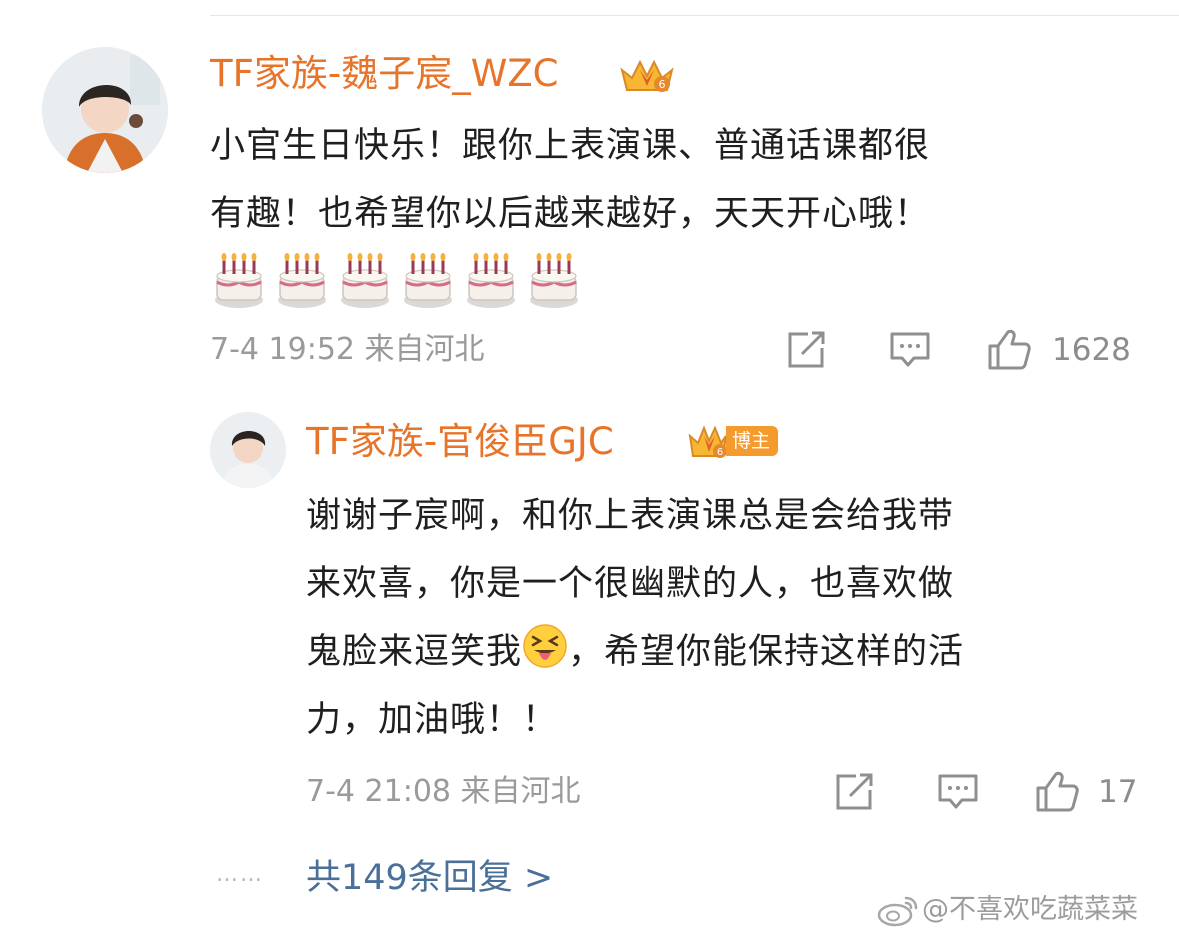 This screenshot has width=1179, height=933. What do you see at coordinates (694, 15) in the screenshot?
I see `top-divider` at bounding box center [694, 15].